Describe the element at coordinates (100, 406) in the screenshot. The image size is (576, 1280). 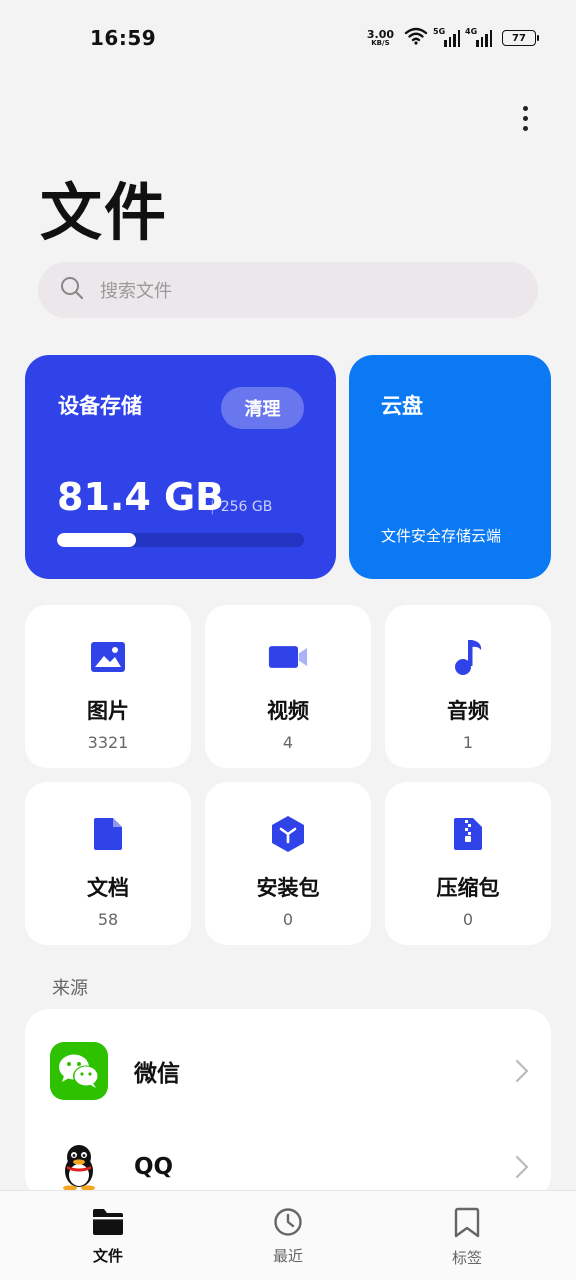
I see `device-storage-label: 设备存储` at that location.